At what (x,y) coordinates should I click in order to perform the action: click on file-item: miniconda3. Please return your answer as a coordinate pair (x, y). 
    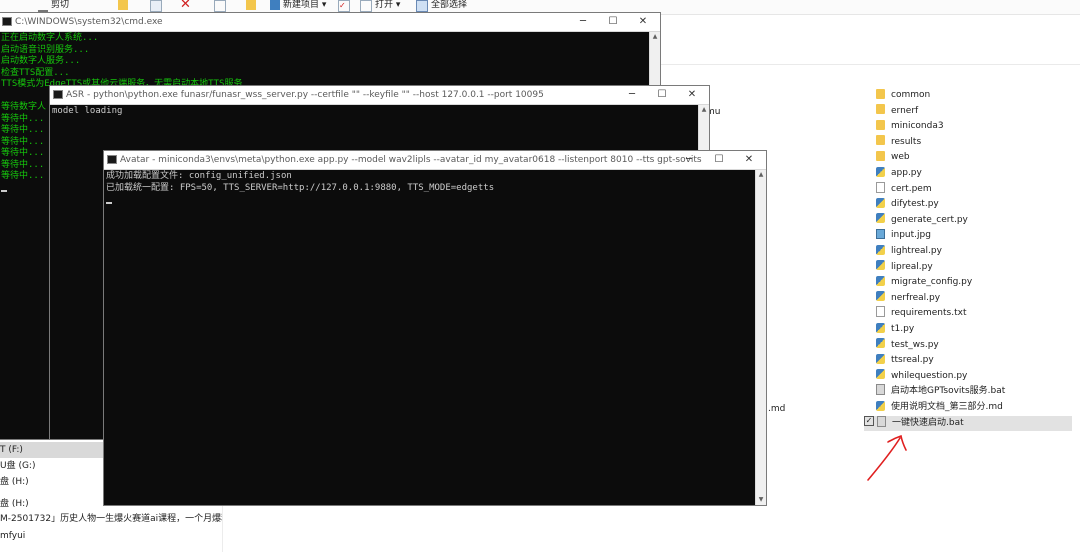
    Looking at the image, I should click on (974, 126).